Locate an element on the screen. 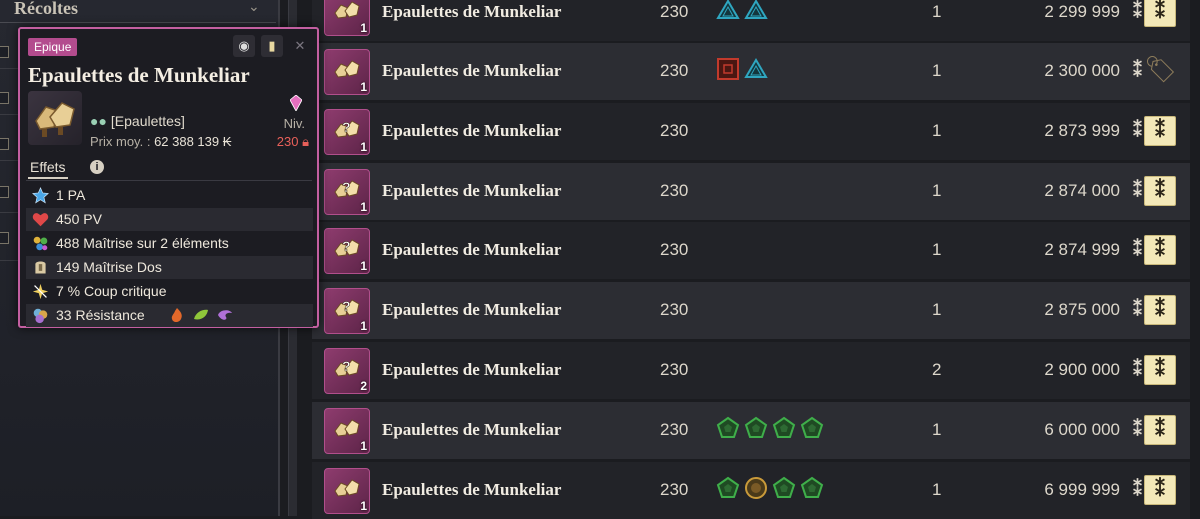 This screenshot has width=1200, height=519. lock-icon: 🔒︎ is located at coordinates (305, 141).